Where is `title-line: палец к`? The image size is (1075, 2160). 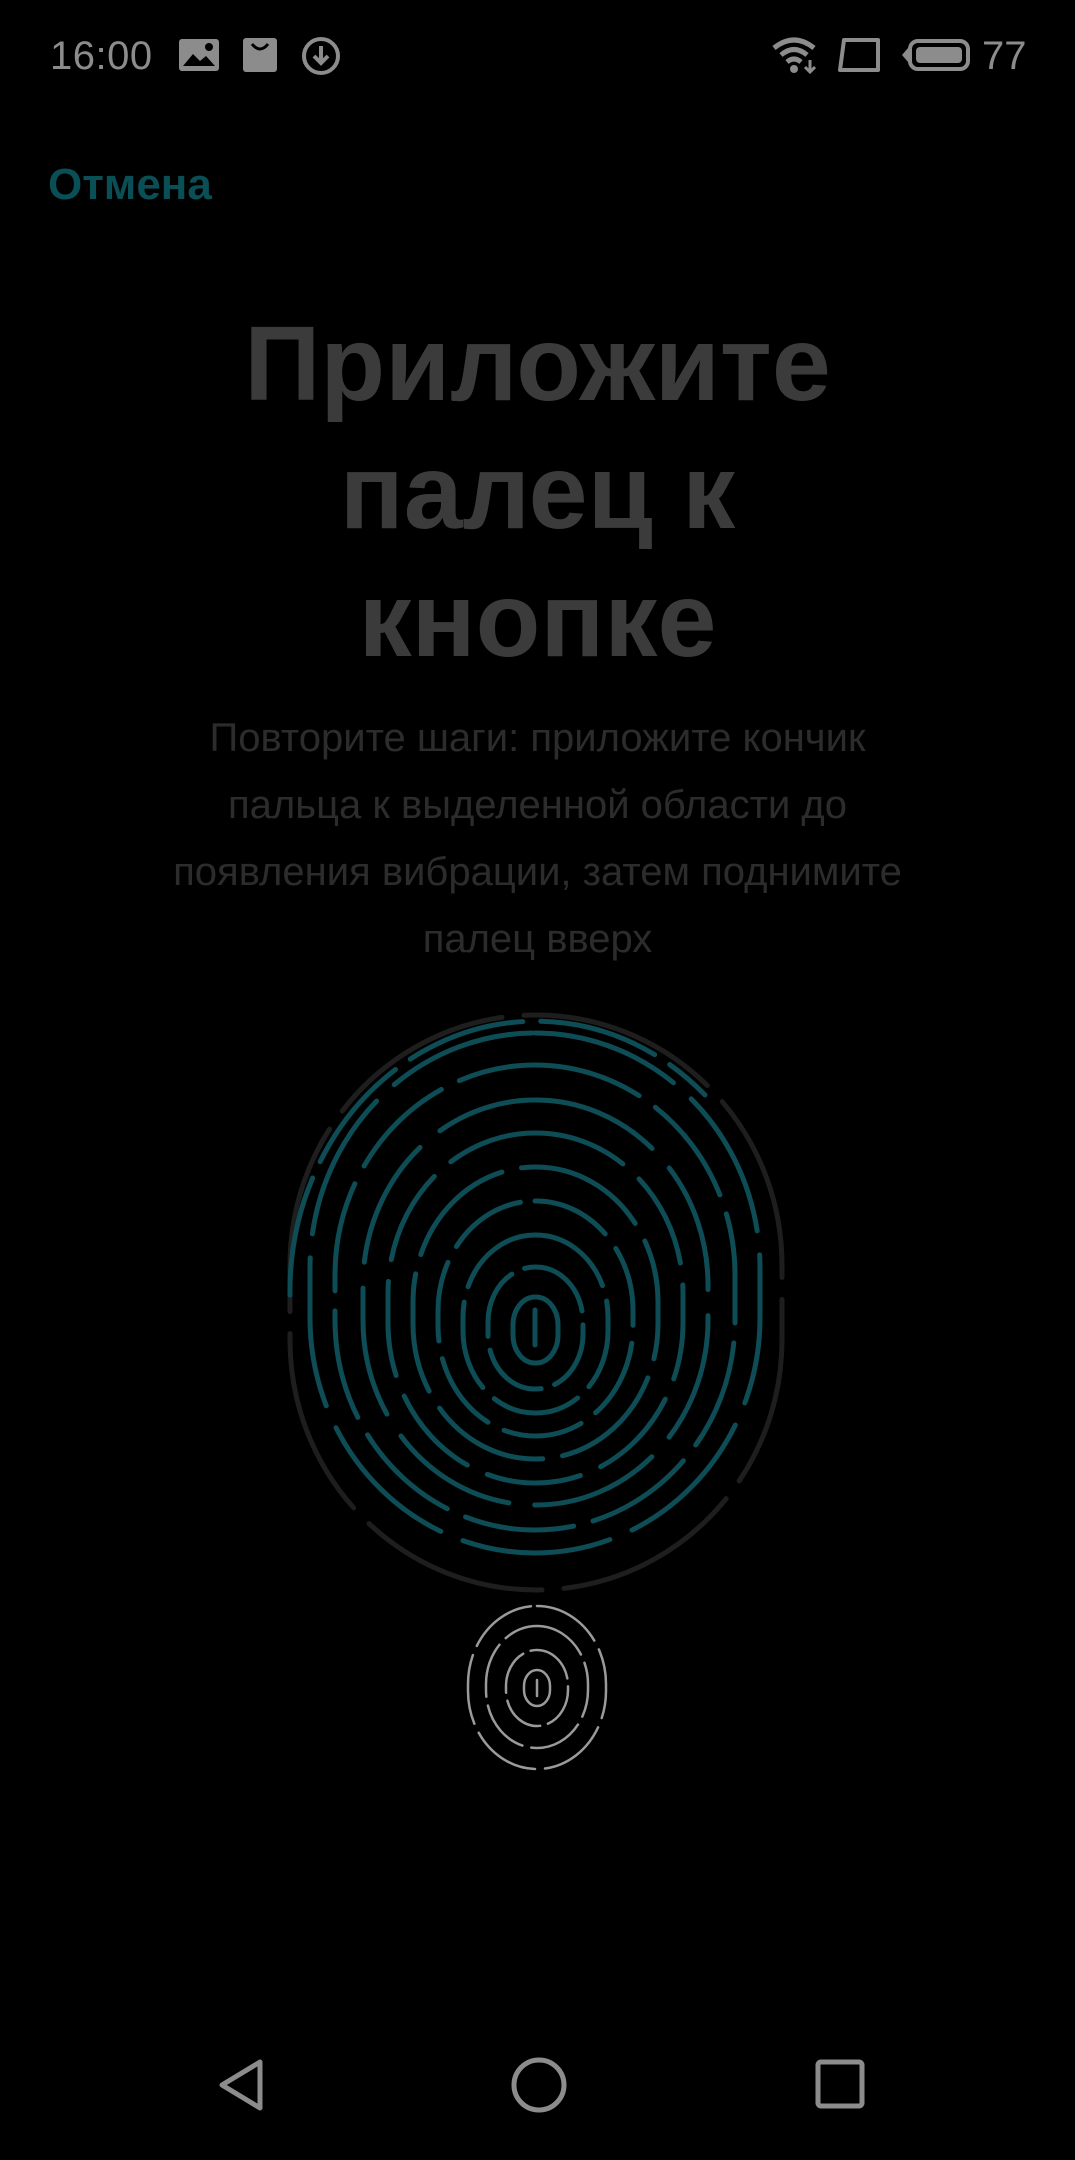 title-line: палец к is located at coordinates (537, 492).